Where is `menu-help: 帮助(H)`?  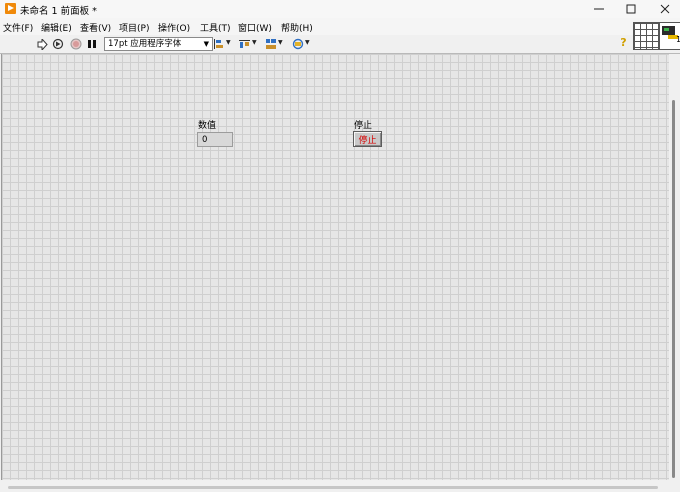 menu-help: 帮助(H) is located at coordinates (297, 27).